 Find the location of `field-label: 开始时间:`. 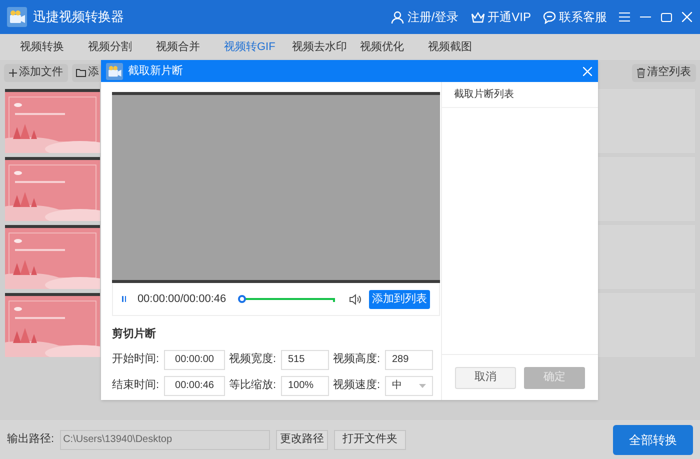

field-label: 开始时间: is located at coordinates (136, 360).